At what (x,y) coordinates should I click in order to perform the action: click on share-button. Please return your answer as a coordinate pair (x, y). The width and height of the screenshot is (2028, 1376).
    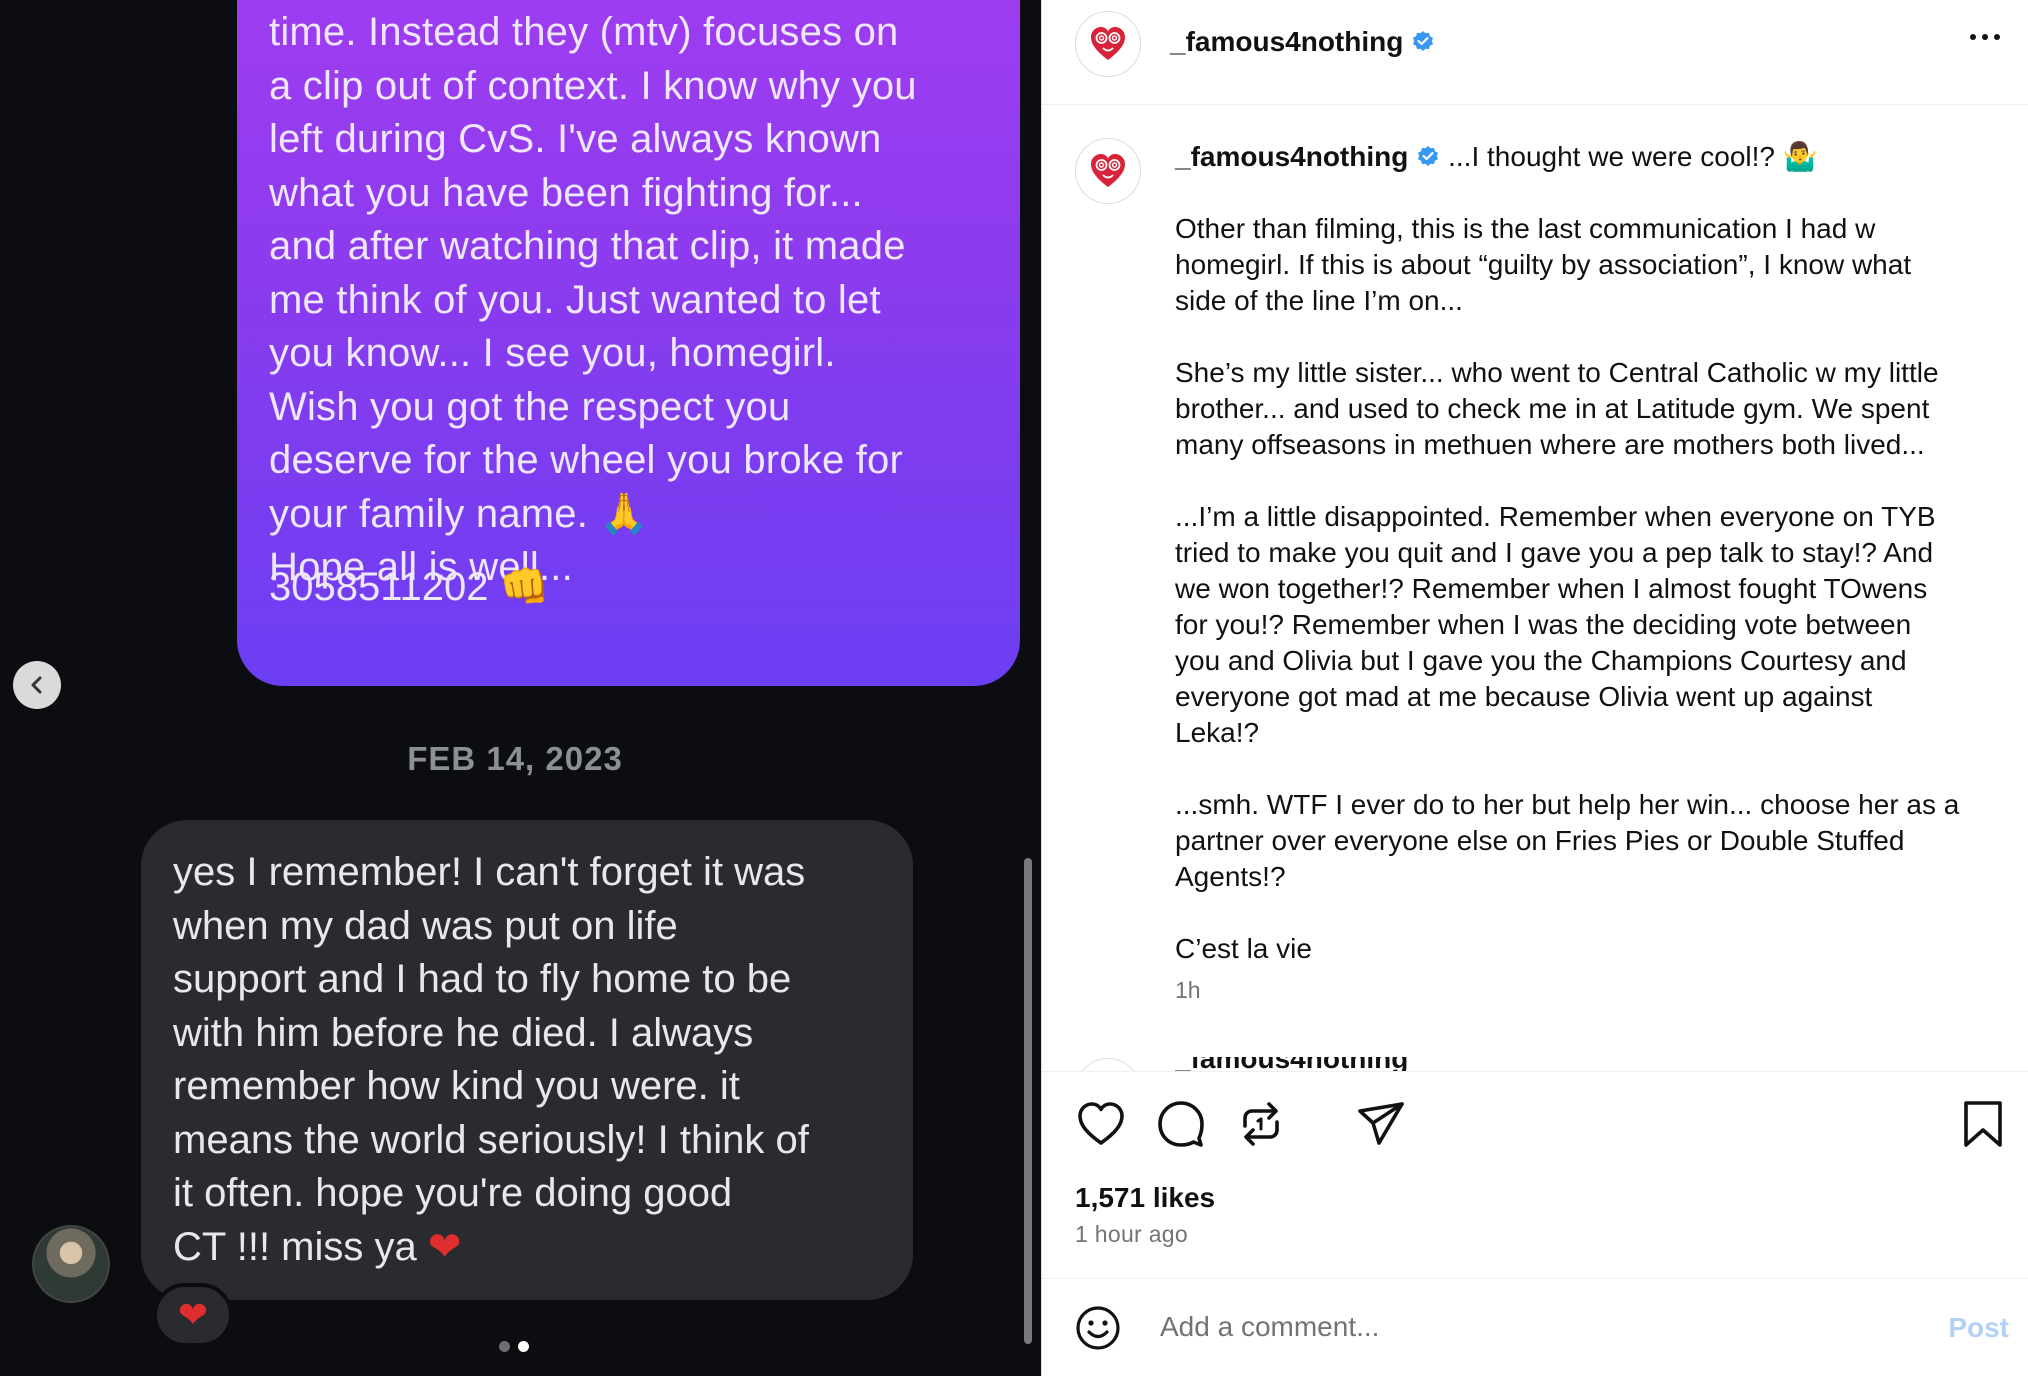
    Looking at the image, I should click on (1381, 1124).